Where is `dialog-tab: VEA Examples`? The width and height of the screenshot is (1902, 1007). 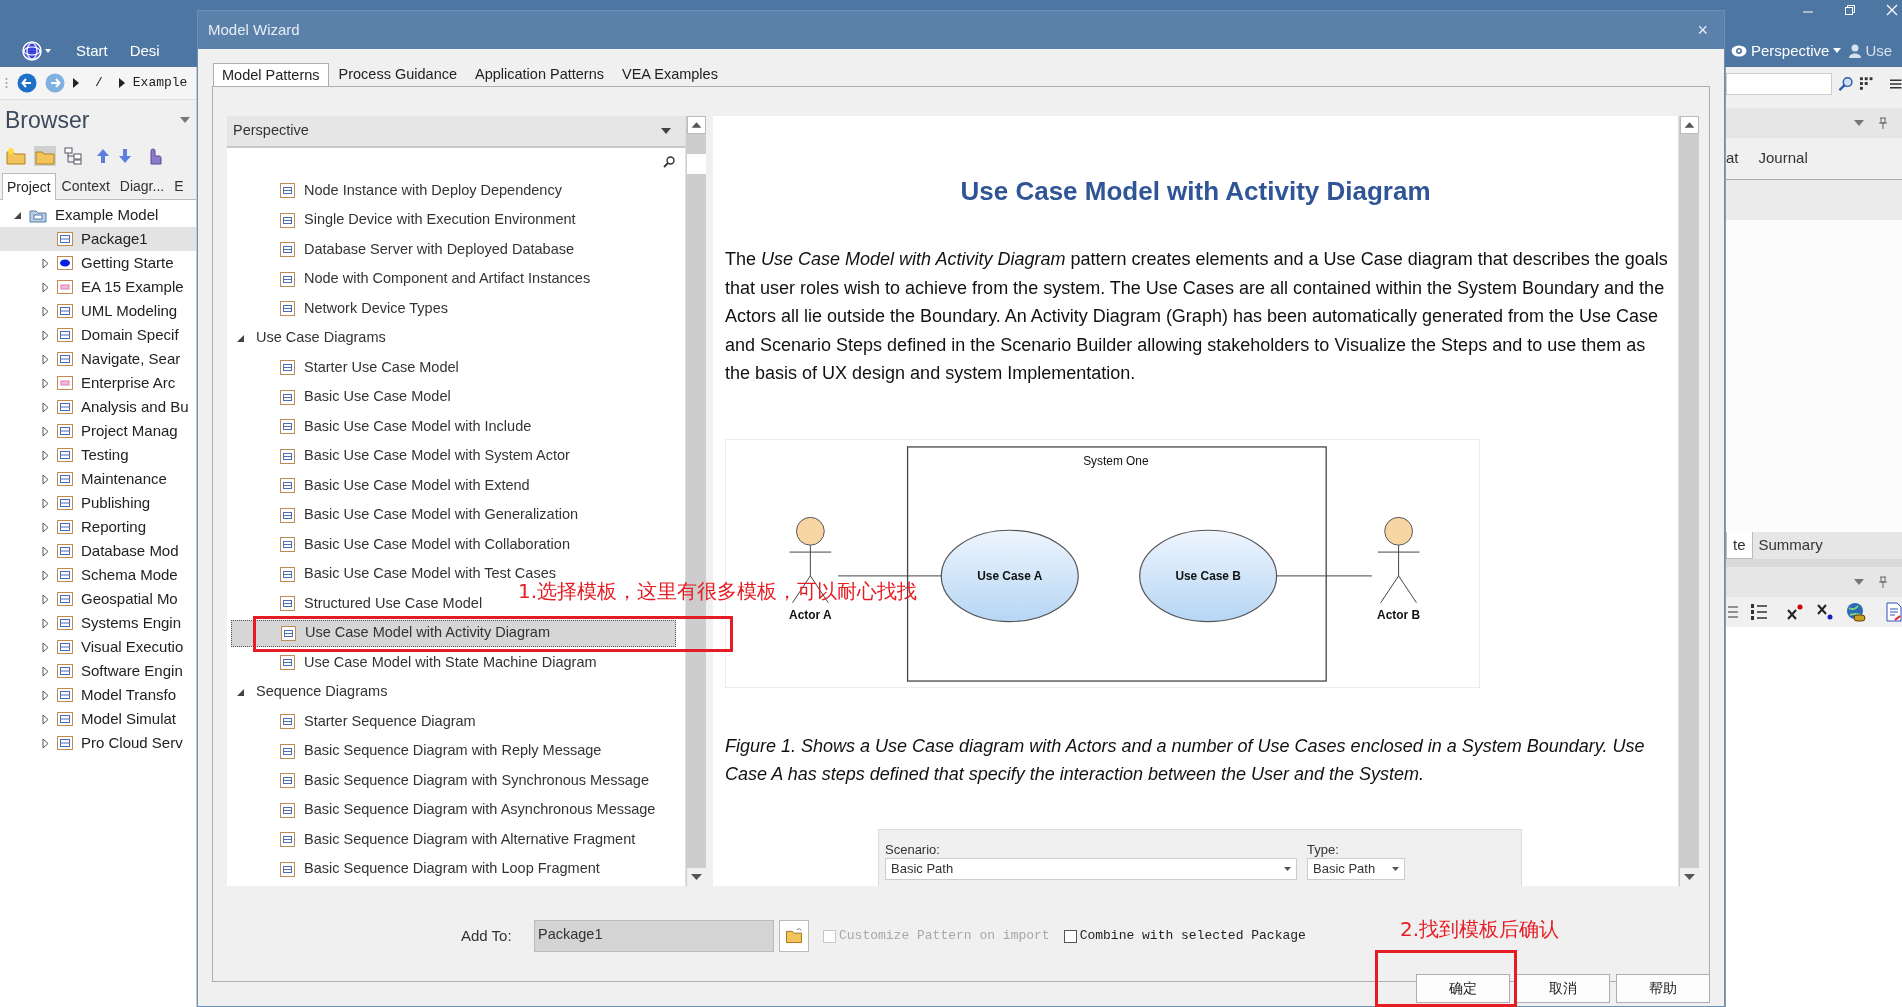
dialog-tab: VEA Examples is located at coordinates (670, 75).